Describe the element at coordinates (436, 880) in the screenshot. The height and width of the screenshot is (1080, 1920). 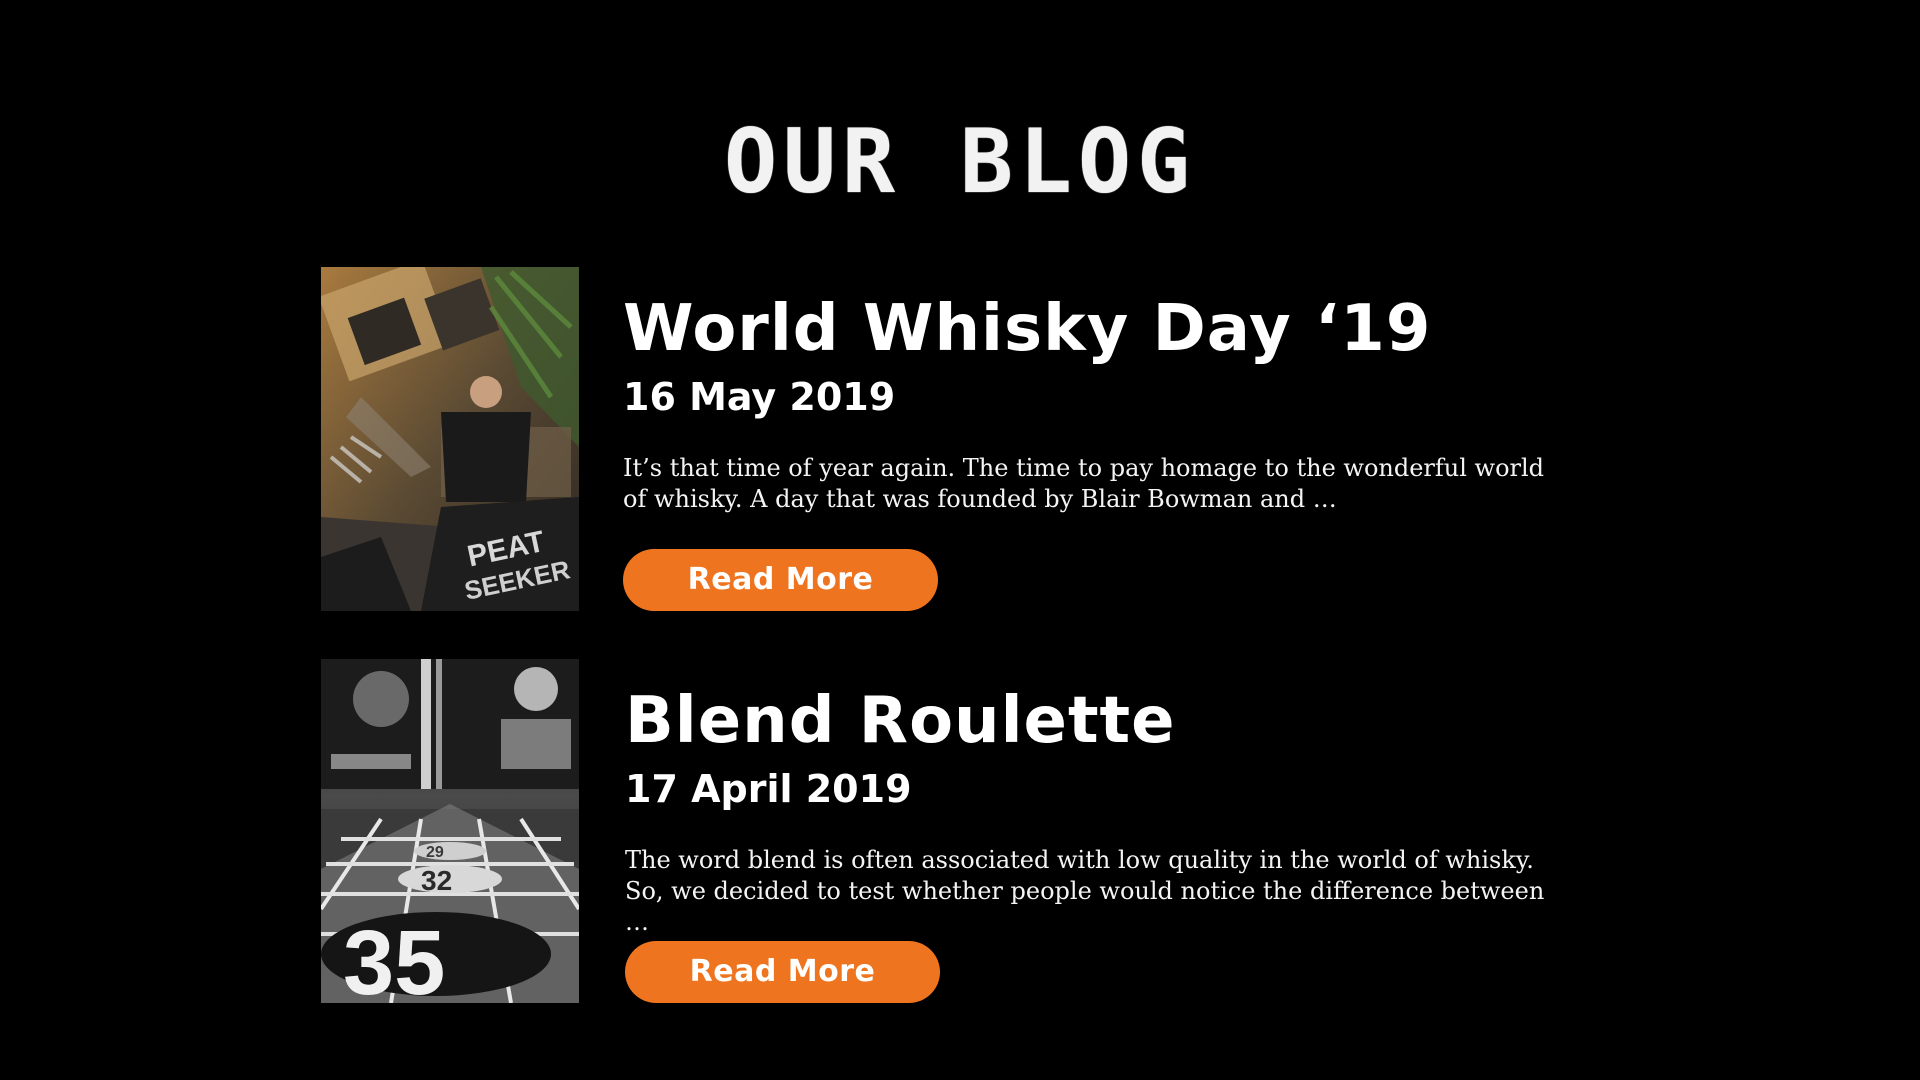
I see `image-number-mid: 32` at that location.